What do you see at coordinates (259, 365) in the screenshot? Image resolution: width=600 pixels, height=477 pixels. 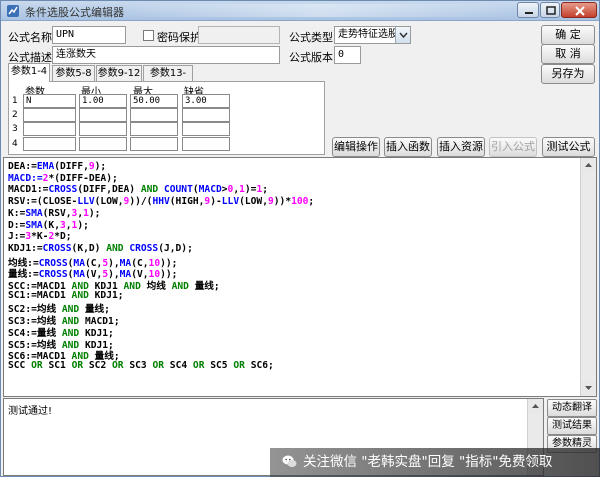 I see `code-token: SC6;` at bounding box center [259, 365].